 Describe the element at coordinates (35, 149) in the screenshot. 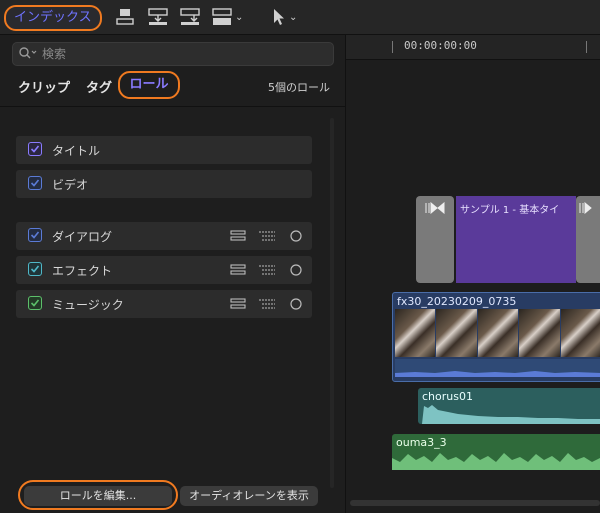

I see `titles-checkbox` at that location.